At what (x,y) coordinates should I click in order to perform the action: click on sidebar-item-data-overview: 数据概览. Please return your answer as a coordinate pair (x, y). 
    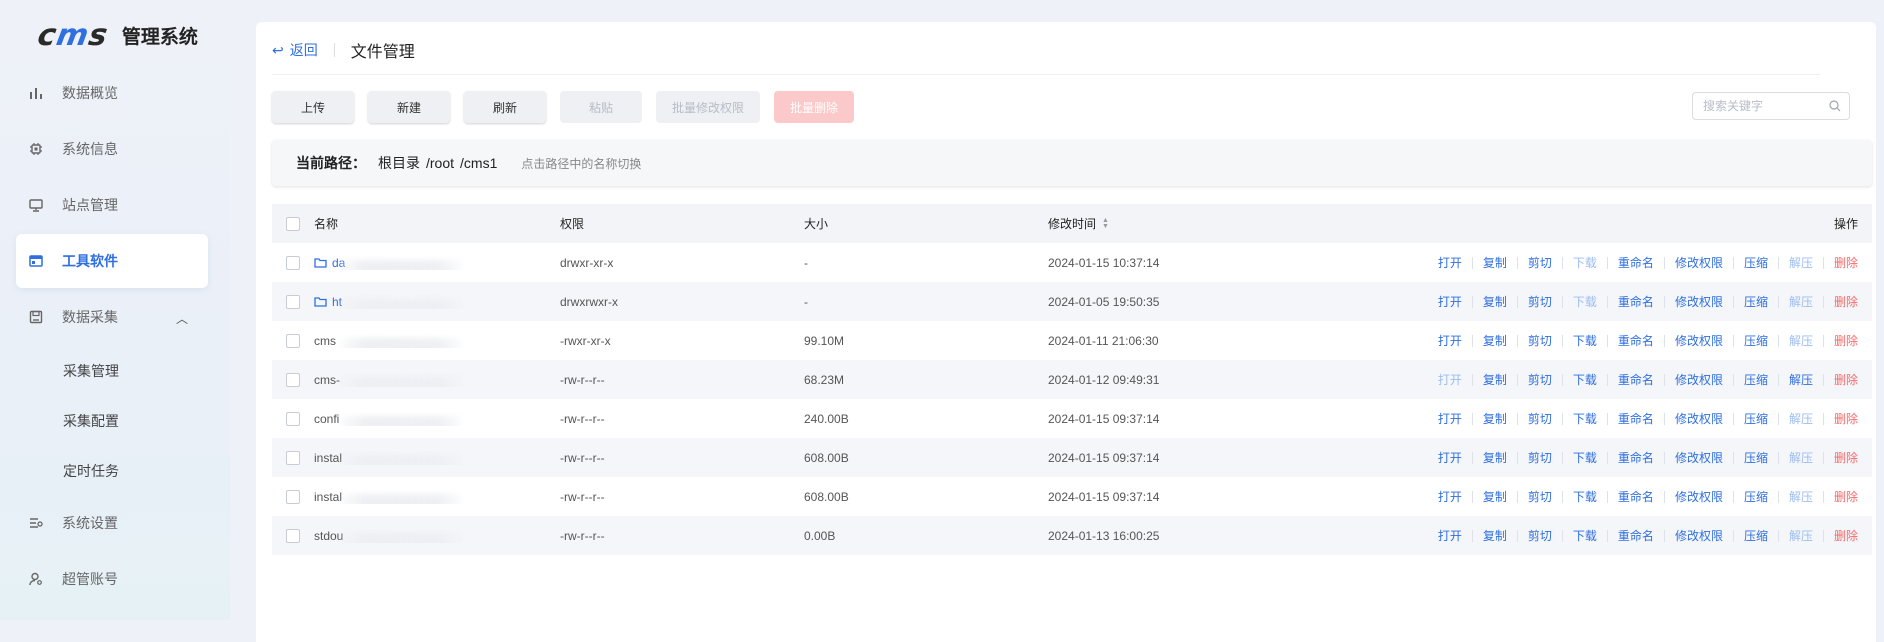
    Looking at the image, I should click on (112, 93).